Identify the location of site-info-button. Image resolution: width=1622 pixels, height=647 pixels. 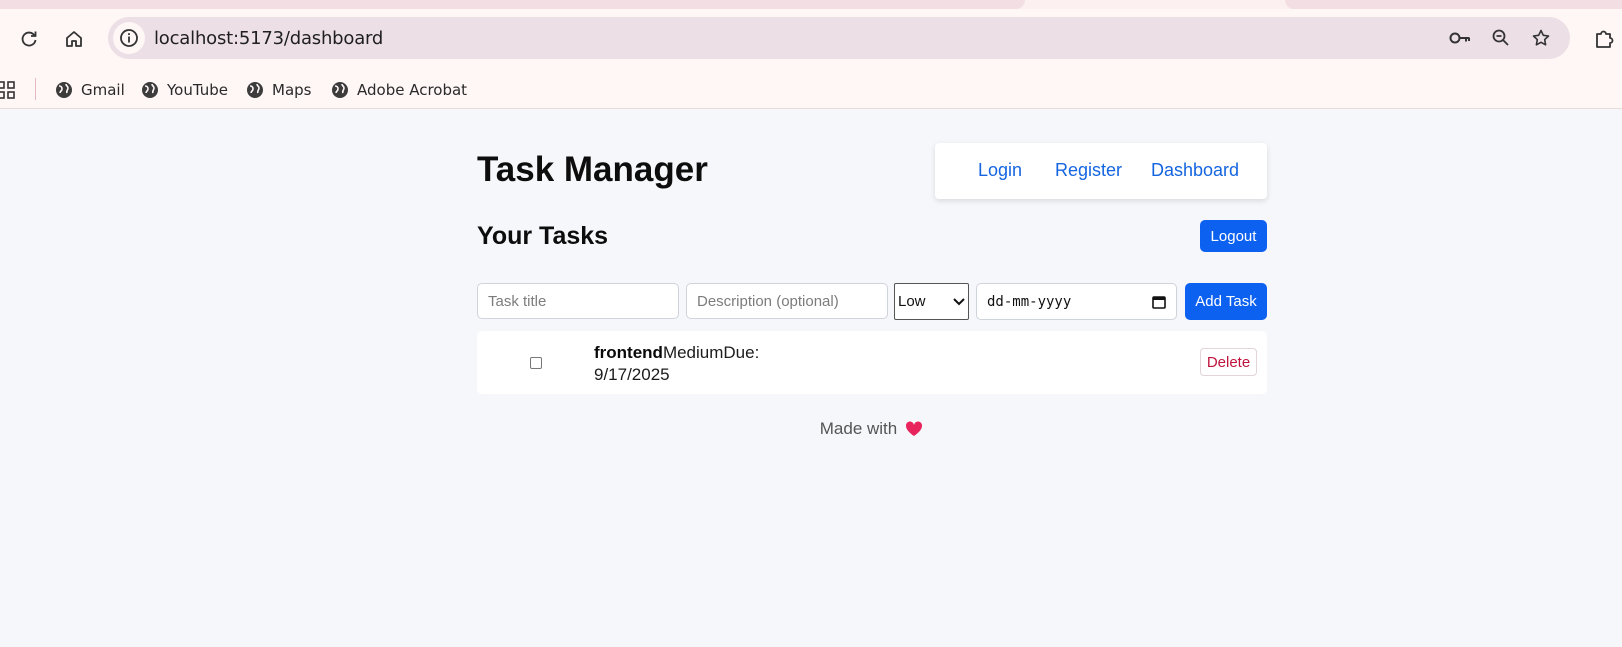
(129, 38).